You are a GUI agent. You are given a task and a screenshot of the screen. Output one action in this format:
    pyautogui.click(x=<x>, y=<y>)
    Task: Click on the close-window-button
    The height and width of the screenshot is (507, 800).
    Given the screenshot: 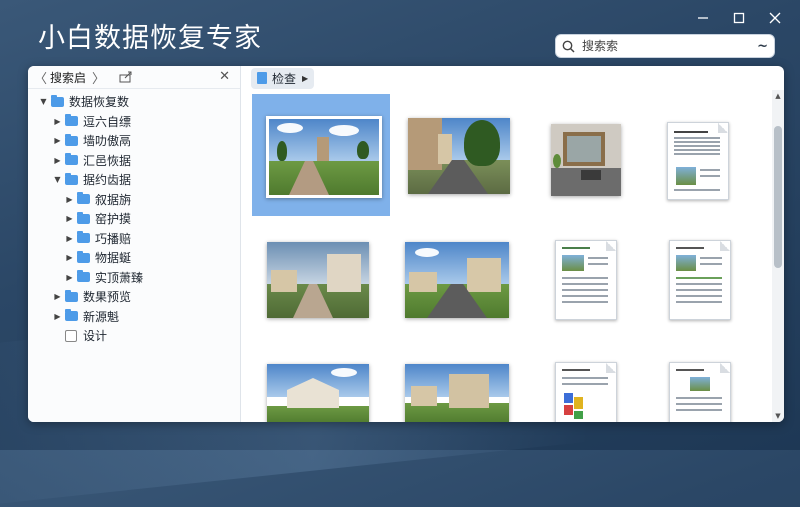 What is the action you would take?
    pyautogui.click(x=775, y=18)
    